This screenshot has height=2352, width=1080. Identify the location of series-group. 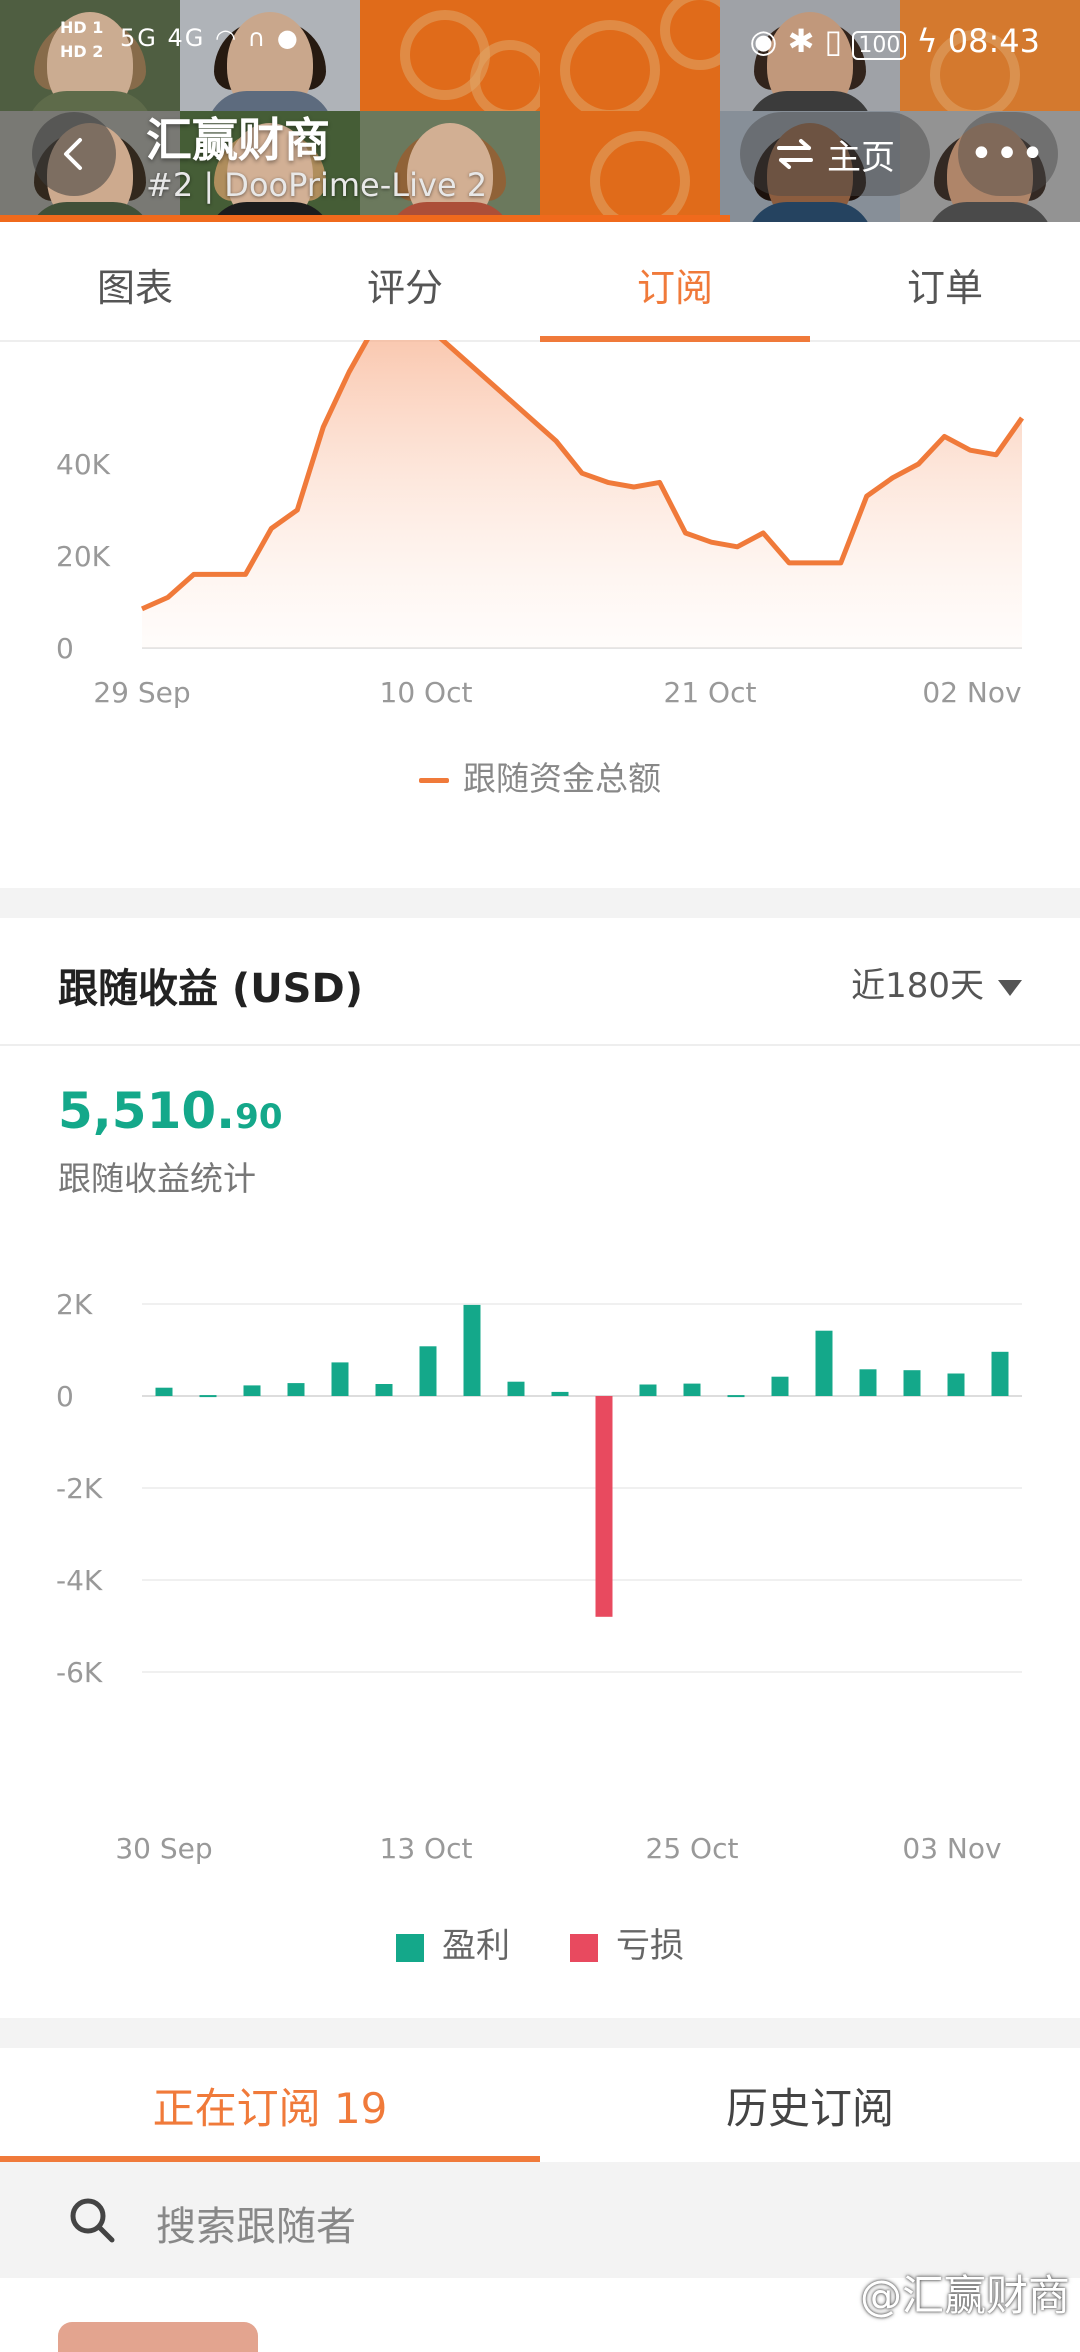
(582, 494).